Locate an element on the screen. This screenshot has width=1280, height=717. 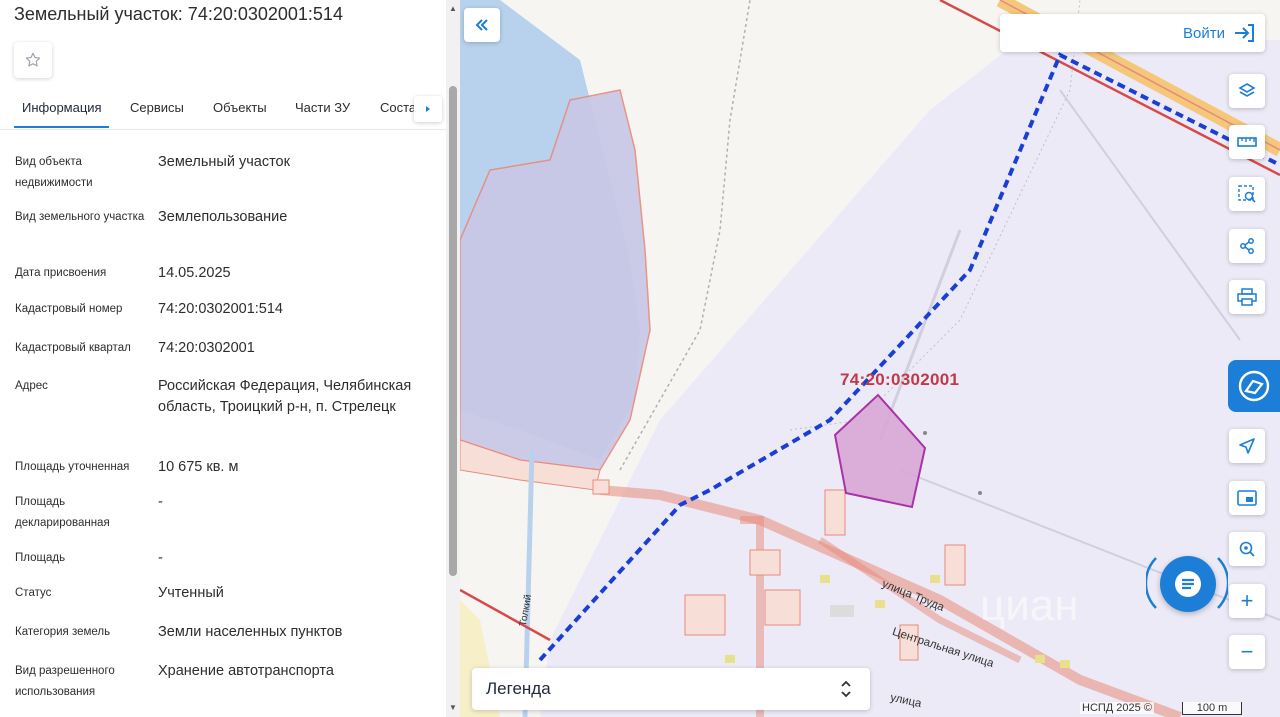
zoom-in-button: + is located at coordinates (1247, 601).